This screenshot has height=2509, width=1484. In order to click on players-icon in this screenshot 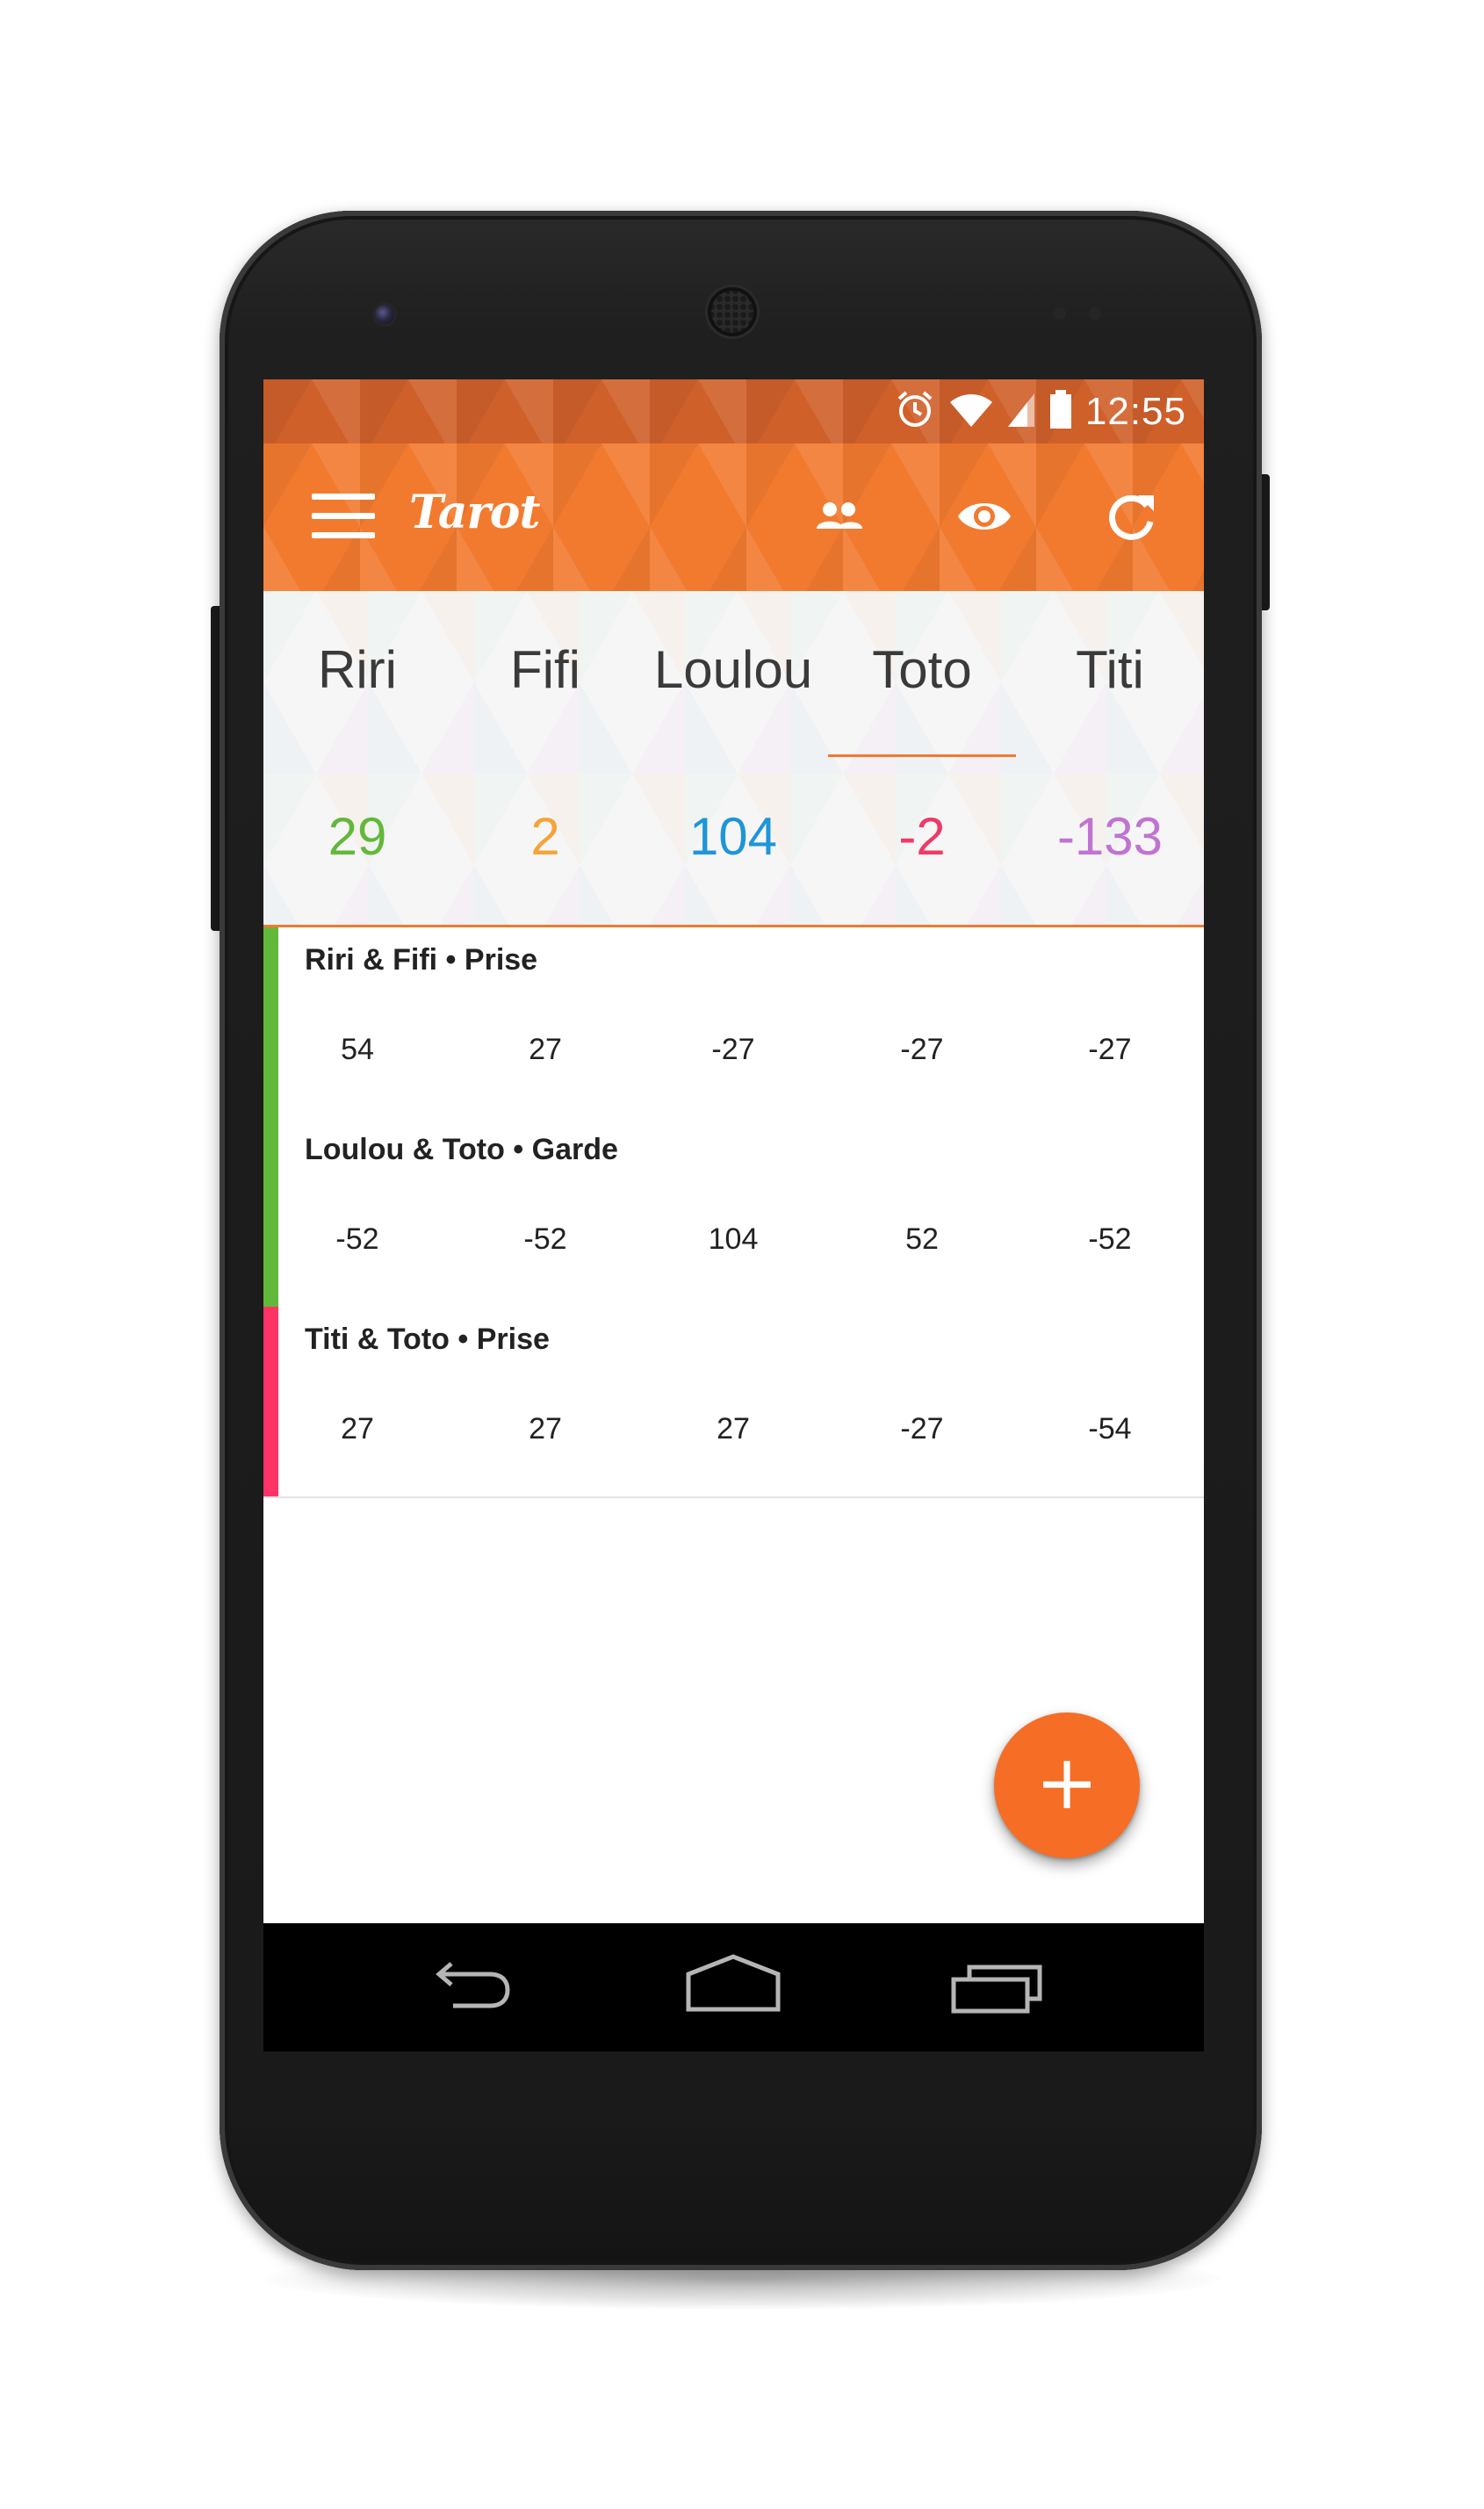, I will do `click(839, 516)`.